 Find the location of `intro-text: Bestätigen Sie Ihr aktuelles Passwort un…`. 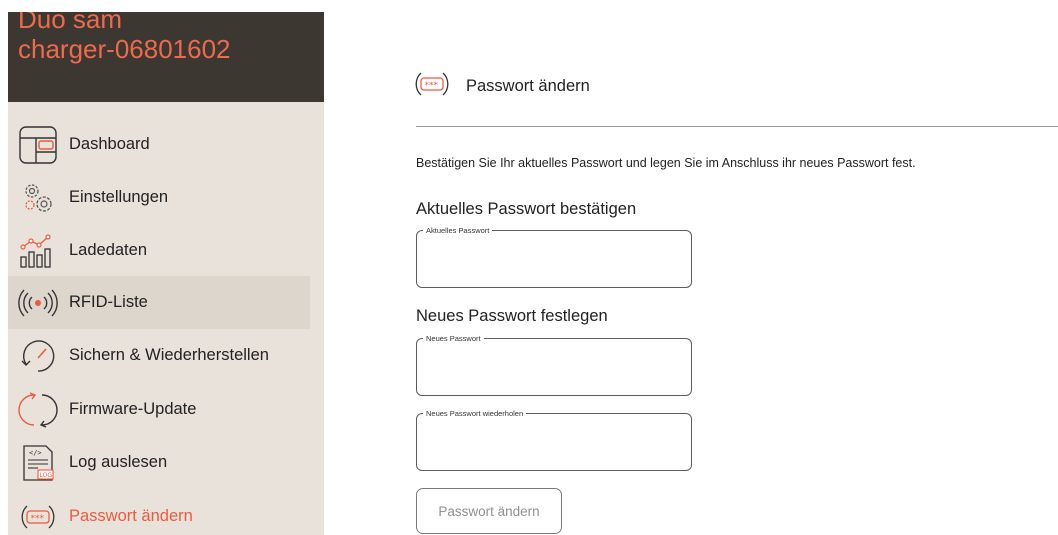

intro-text: Bestätigen Sie Ihr aktuelles Passwort un… is located at coordinates (666, 163).